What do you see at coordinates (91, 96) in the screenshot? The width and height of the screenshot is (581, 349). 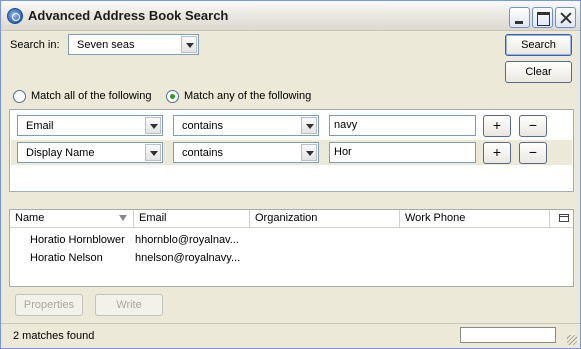 I see `match-all-label: Match all of the following` at bounding box center [91, 96].